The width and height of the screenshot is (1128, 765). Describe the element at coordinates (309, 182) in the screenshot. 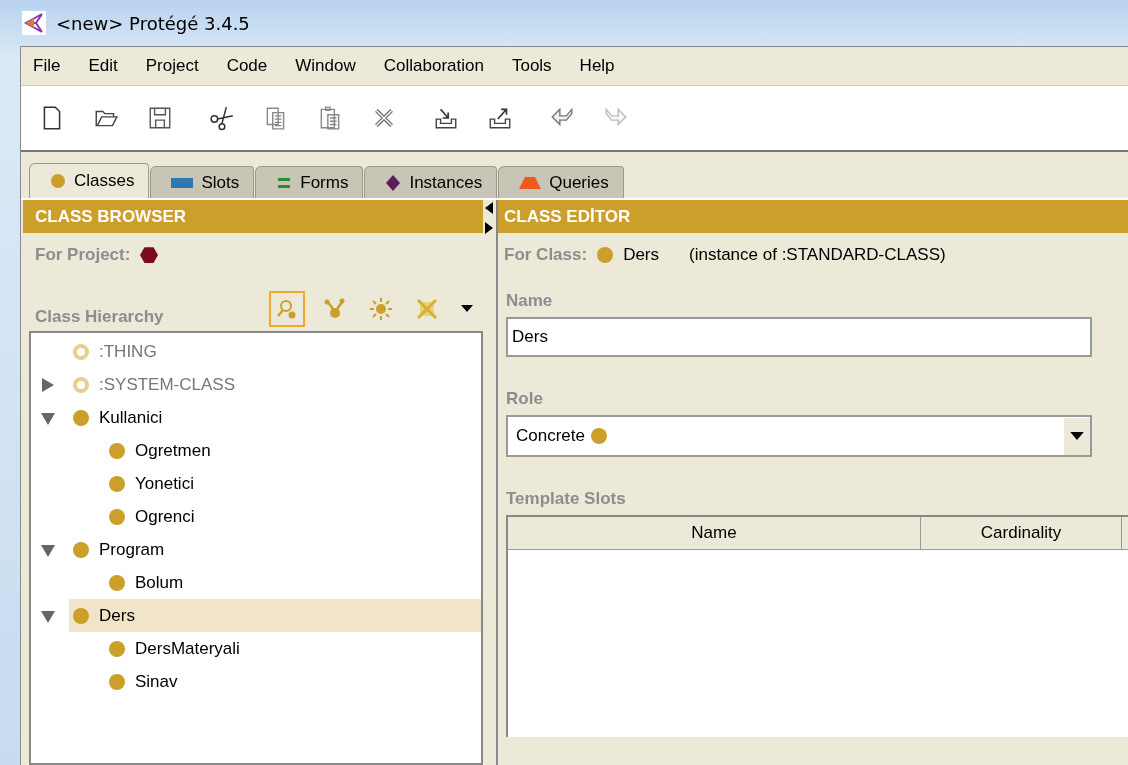

I see `tab: Forms` at that location.